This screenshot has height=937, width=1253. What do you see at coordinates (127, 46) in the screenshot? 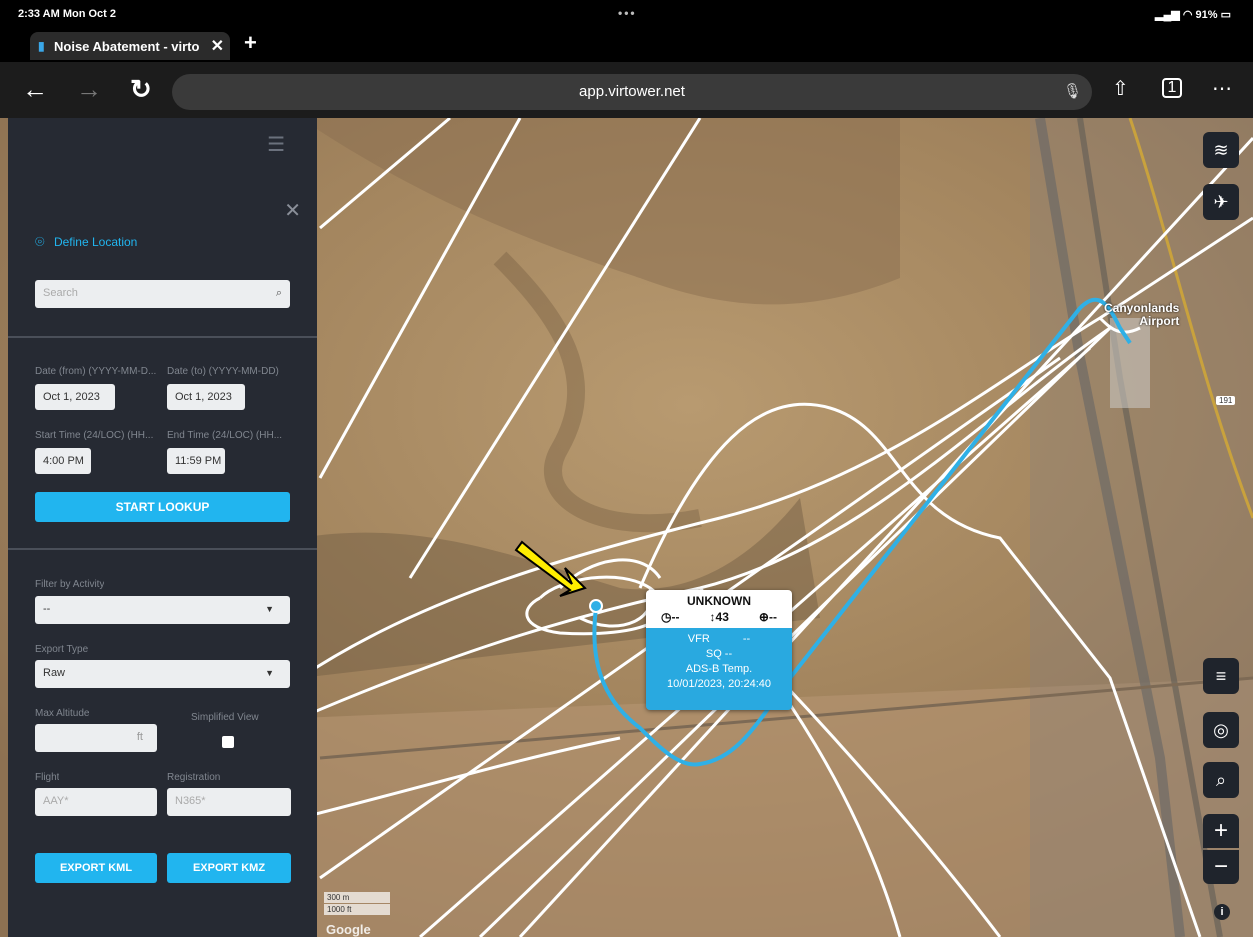
I see `tab-title: Noise Abatement - virto` at bounding box center [127, 46].